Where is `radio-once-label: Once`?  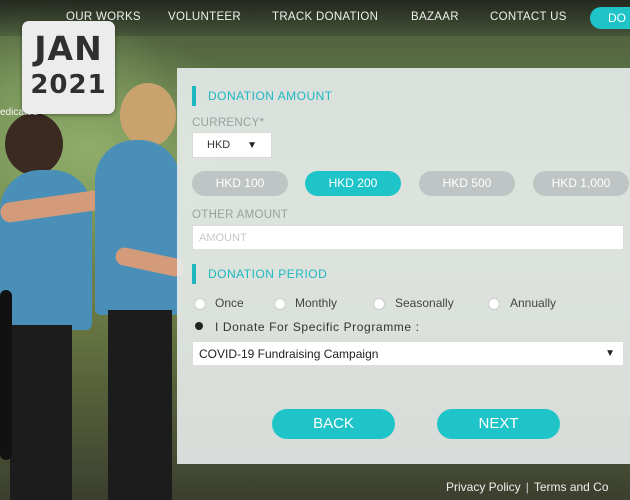
radio-once-label: Once is located at coordinates (229, 303).